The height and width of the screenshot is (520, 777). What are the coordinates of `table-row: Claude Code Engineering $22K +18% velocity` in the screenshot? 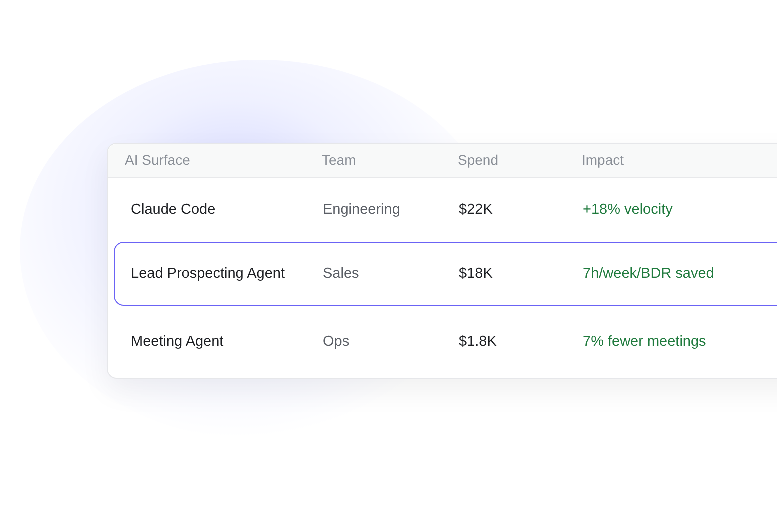 It's located at (445, 210).